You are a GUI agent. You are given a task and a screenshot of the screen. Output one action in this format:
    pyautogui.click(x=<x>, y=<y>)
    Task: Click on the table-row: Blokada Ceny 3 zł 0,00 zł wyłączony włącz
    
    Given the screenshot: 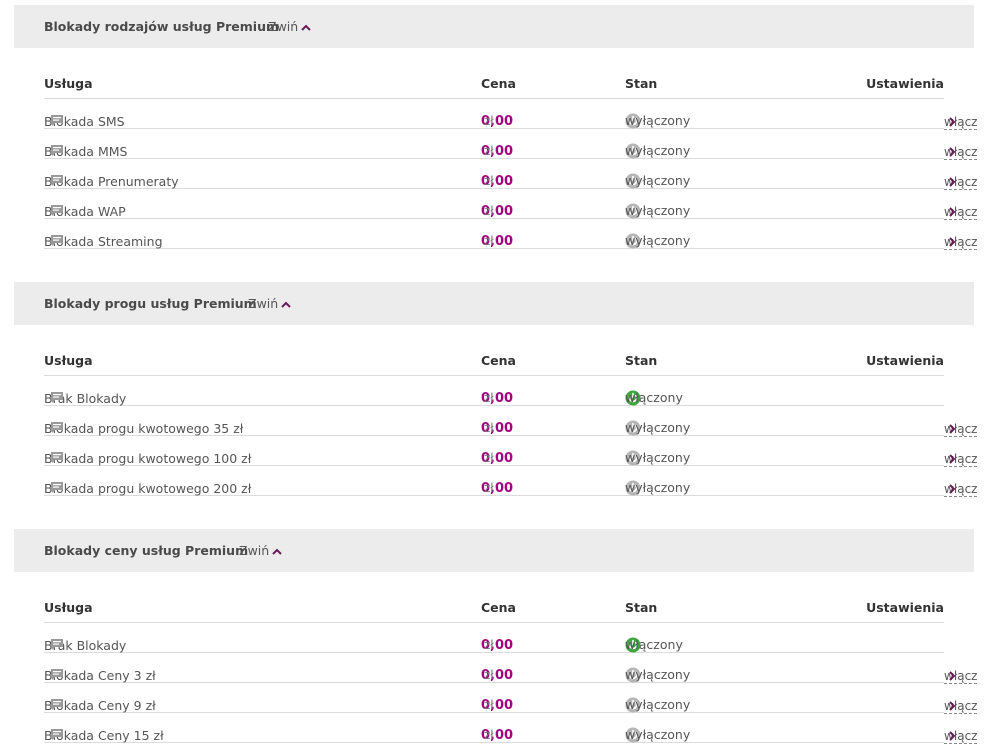 What is the action you would take?
    pyautogui.click(x=511, y=668)
    